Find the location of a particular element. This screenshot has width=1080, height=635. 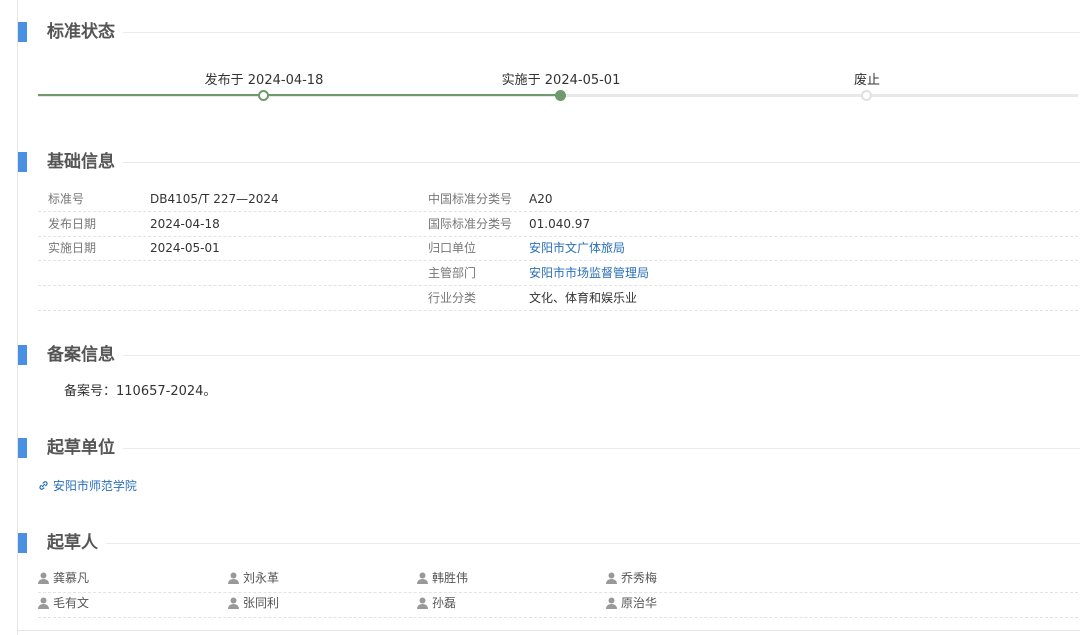

implement-date-value: 2024-05-01 is located at coordinates (185, 248).